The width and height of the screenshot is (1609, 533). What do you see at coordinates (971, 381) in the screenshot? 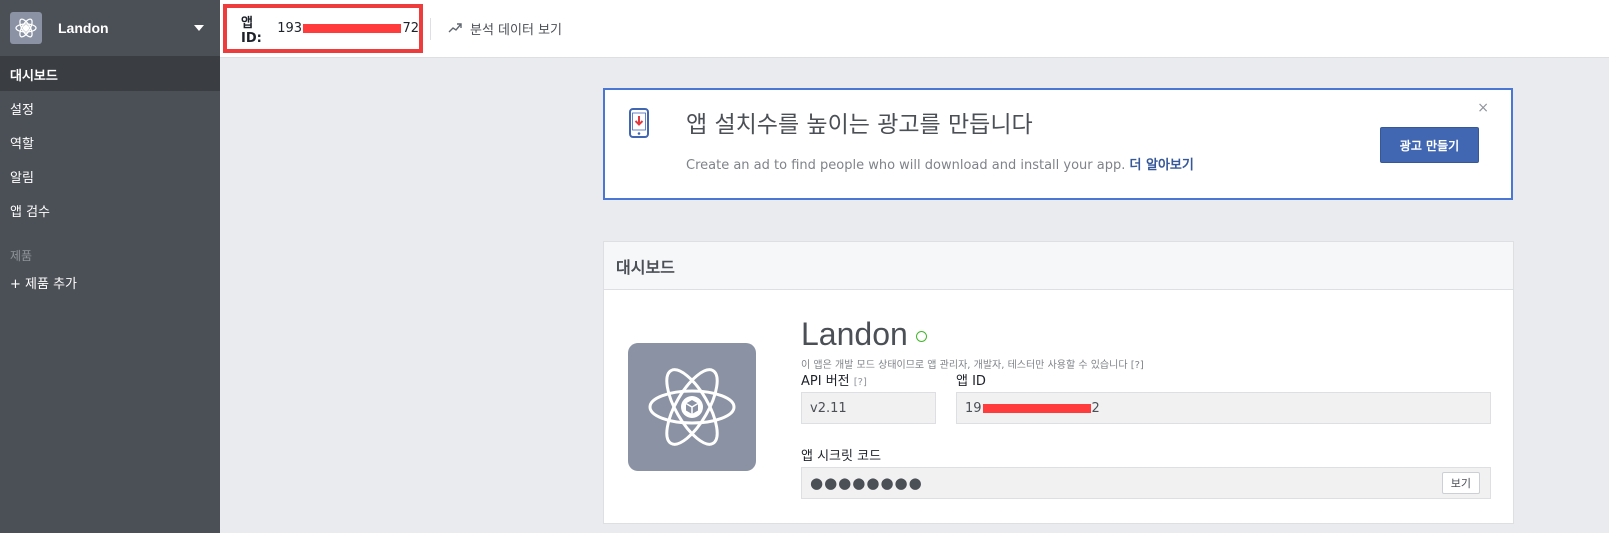
I see `app-id-field-label: 앱 ID` at bounding box center [971, 381].